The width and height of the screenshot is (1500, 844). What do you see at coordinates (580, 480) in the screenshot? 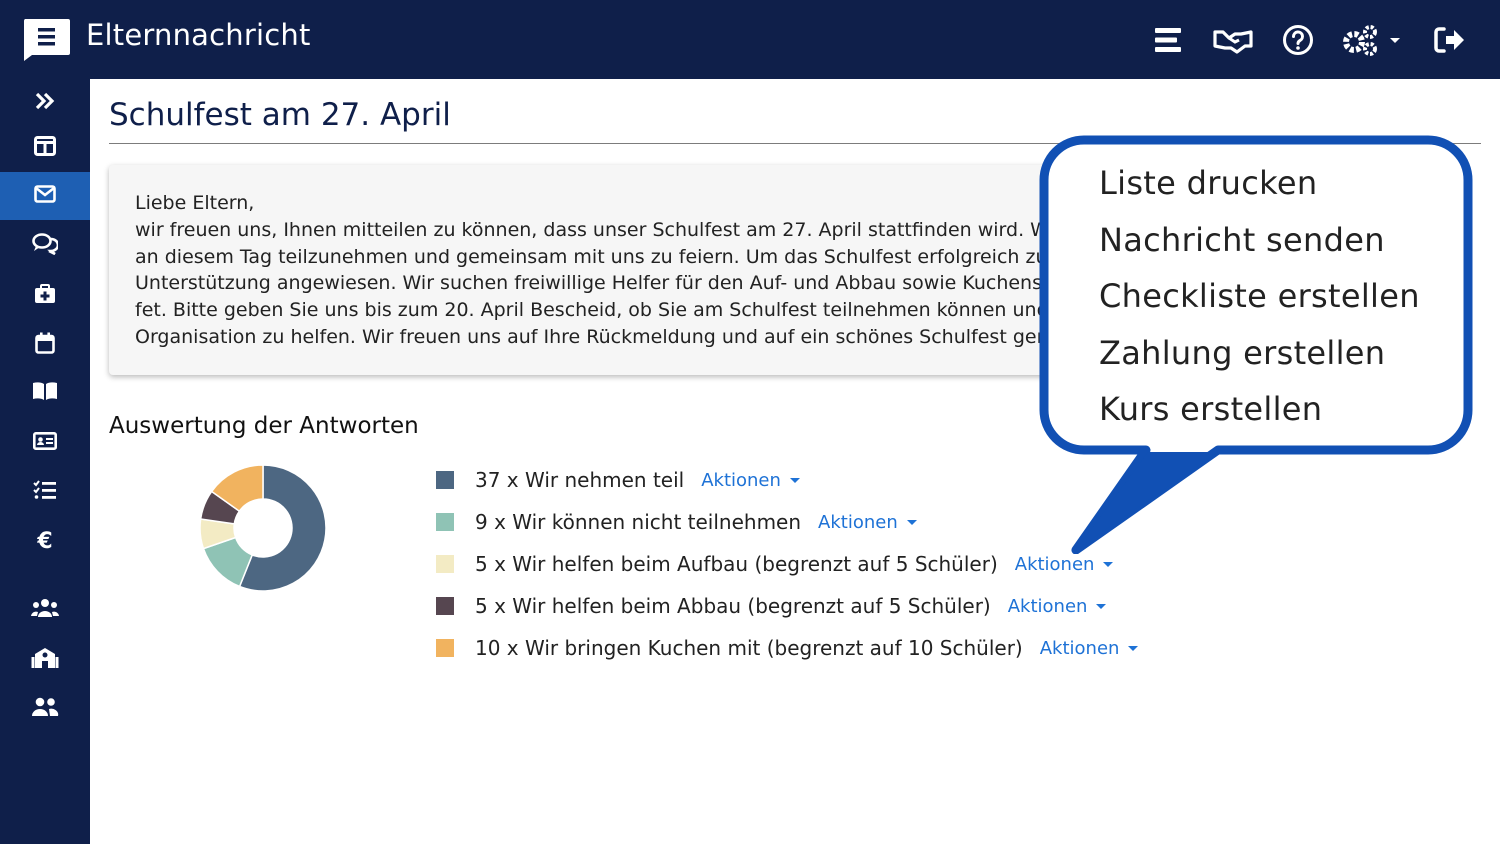
I see `legend-label: 37 x Wir nehmen teil` at bounding box center [580, 480].